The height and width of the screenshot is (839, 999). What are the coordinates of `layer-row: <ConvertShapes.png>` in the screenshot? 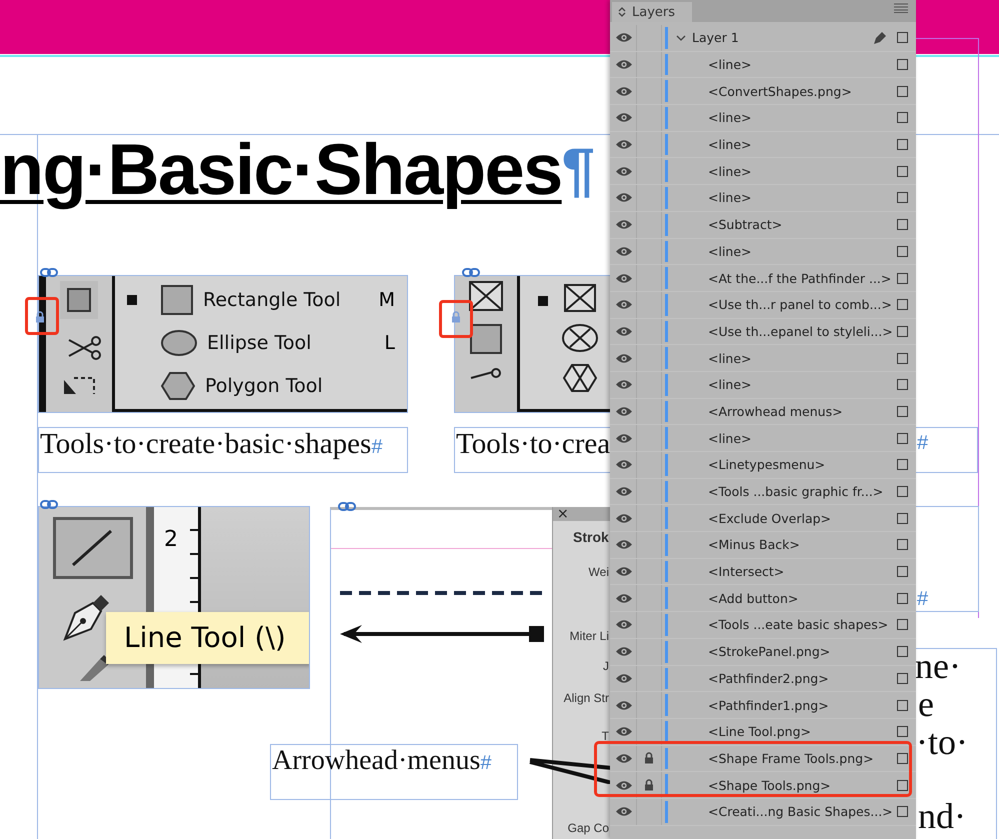 It's located at (763, 92).